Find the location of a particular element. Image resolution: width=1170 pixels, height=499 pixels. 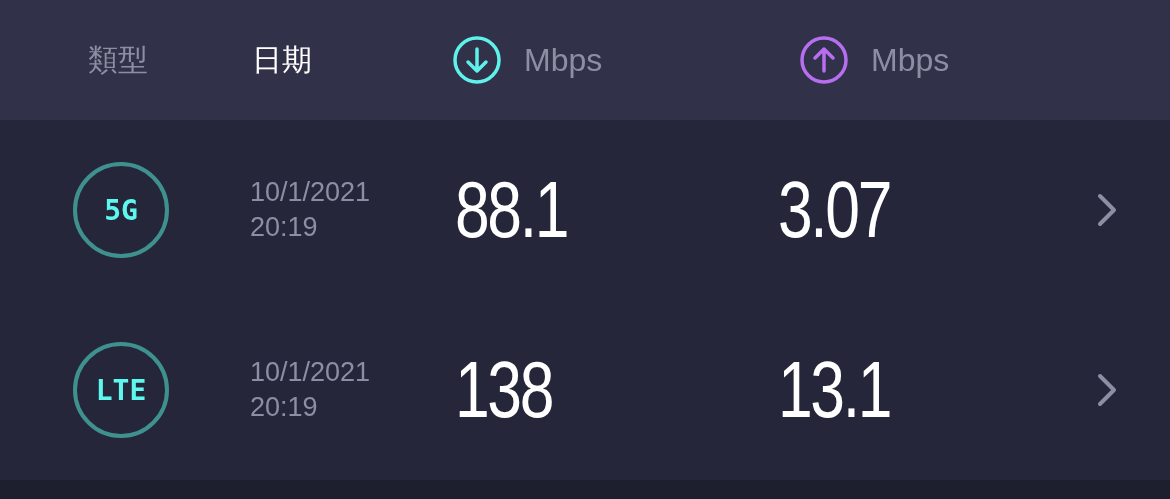

network-badge: LTE is located at coordinates (121, 390).